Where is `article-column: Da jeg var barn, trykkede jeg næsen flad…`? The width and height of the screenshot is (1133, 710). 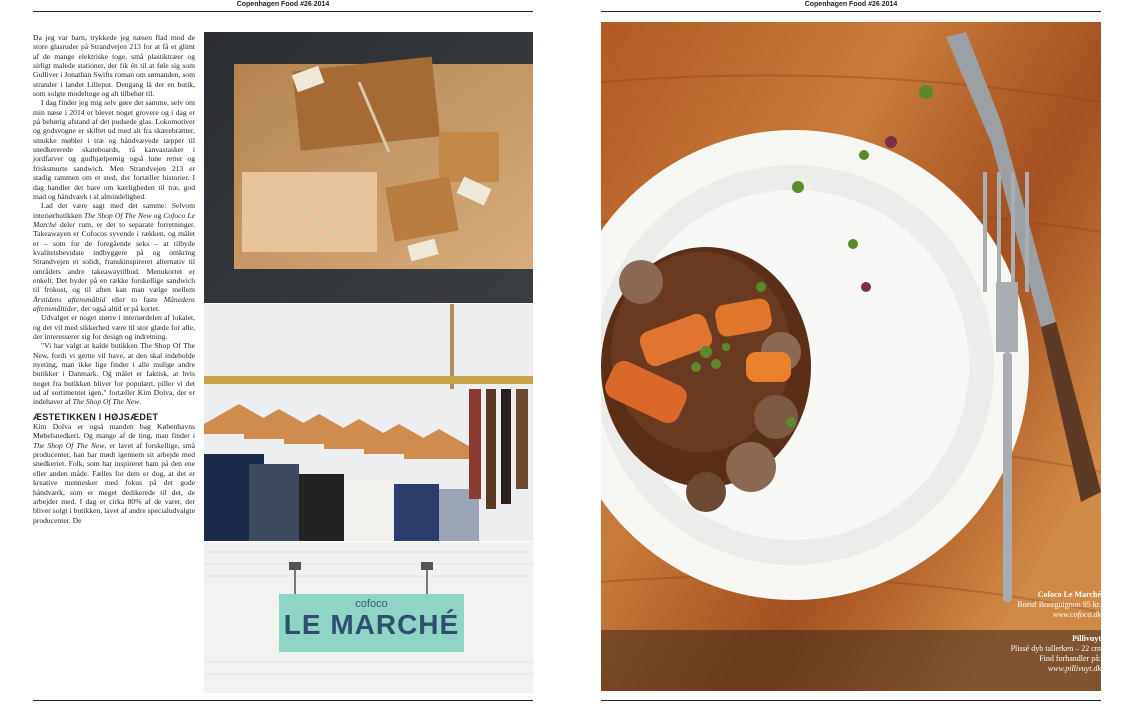 article-column: Da jeg var barn, trykkede jeg næsen flad… is located at coordinates (114, 279).